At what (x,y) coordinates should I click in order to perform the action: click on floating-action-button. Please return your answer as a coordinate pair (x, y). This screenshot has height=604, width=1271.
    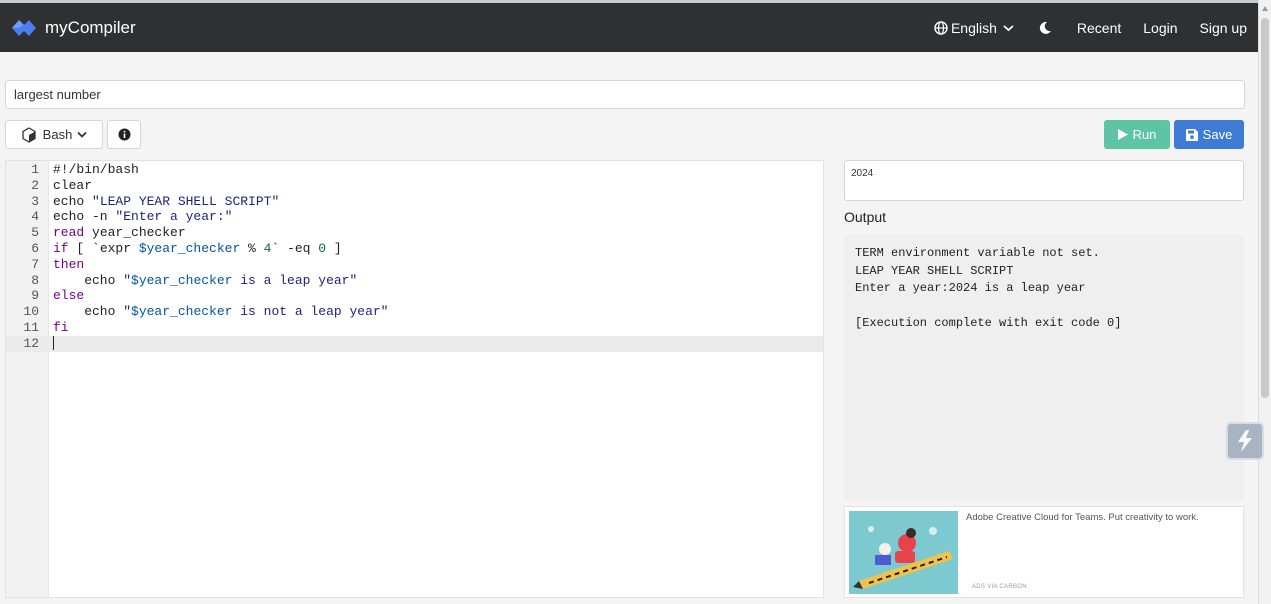
    Looking at the image, I should click on (1245, 441).